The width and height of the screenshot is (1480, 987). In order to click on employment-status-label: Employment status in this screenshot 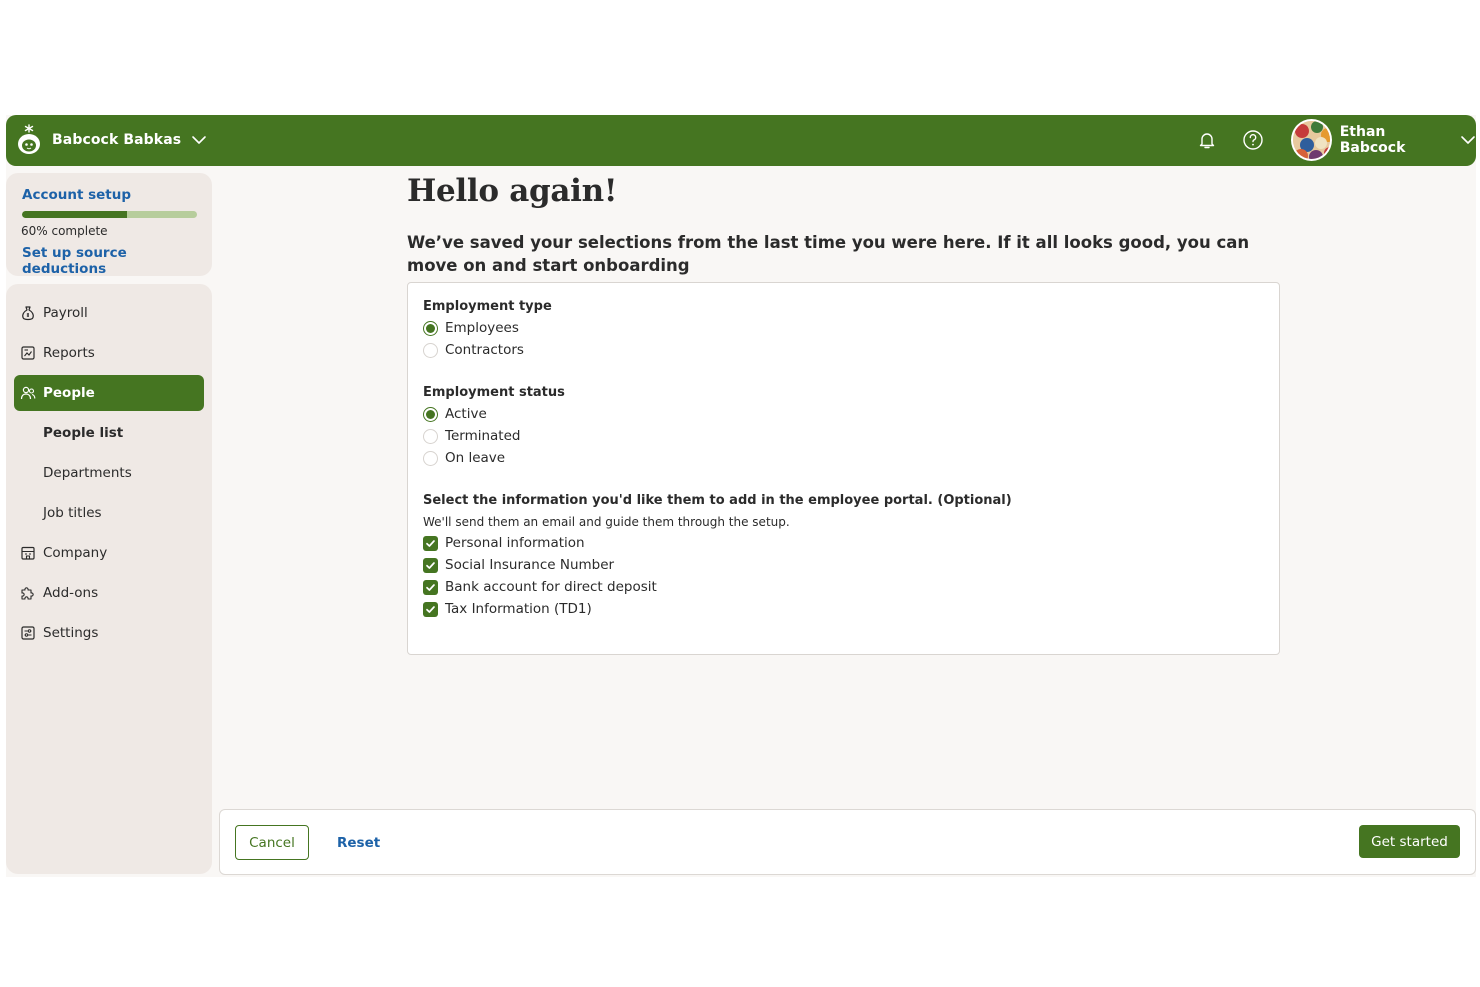, I will do `click(494, 392)`.